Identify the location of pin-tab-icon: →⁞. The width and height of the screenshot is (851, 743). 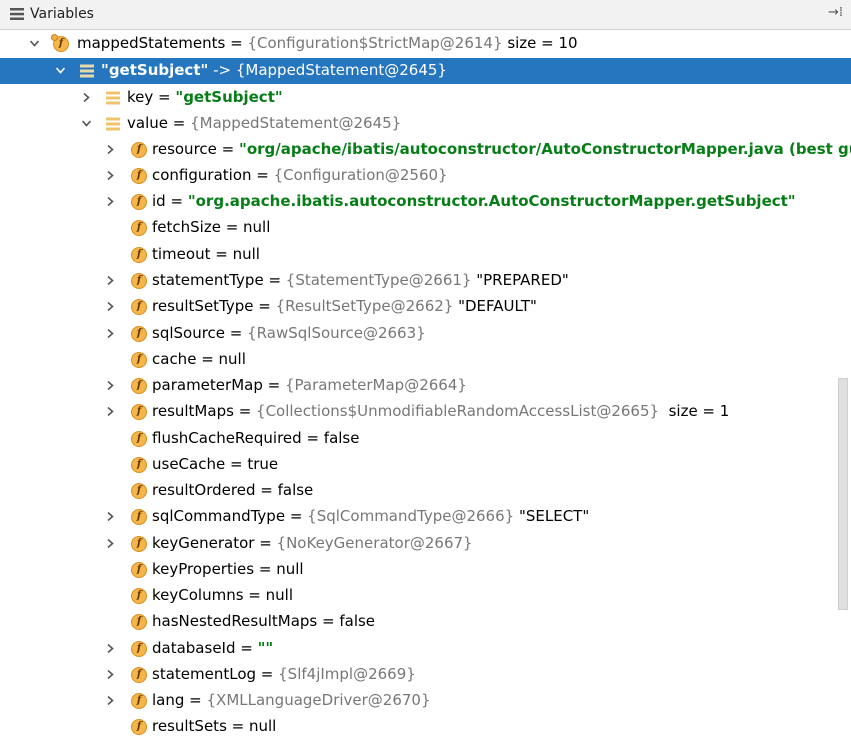
(835, 12).